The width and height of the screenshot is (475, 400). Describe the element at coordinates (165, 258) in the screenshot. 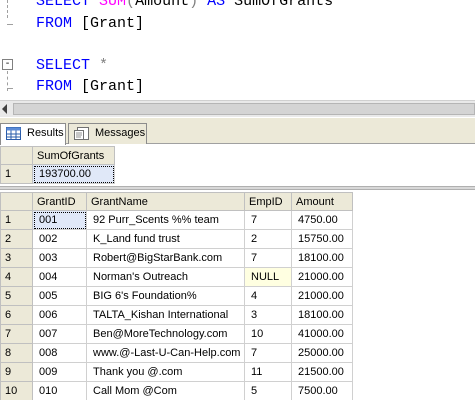

I see `cell-grantname: Robert@BigStarBank.com` at that location.